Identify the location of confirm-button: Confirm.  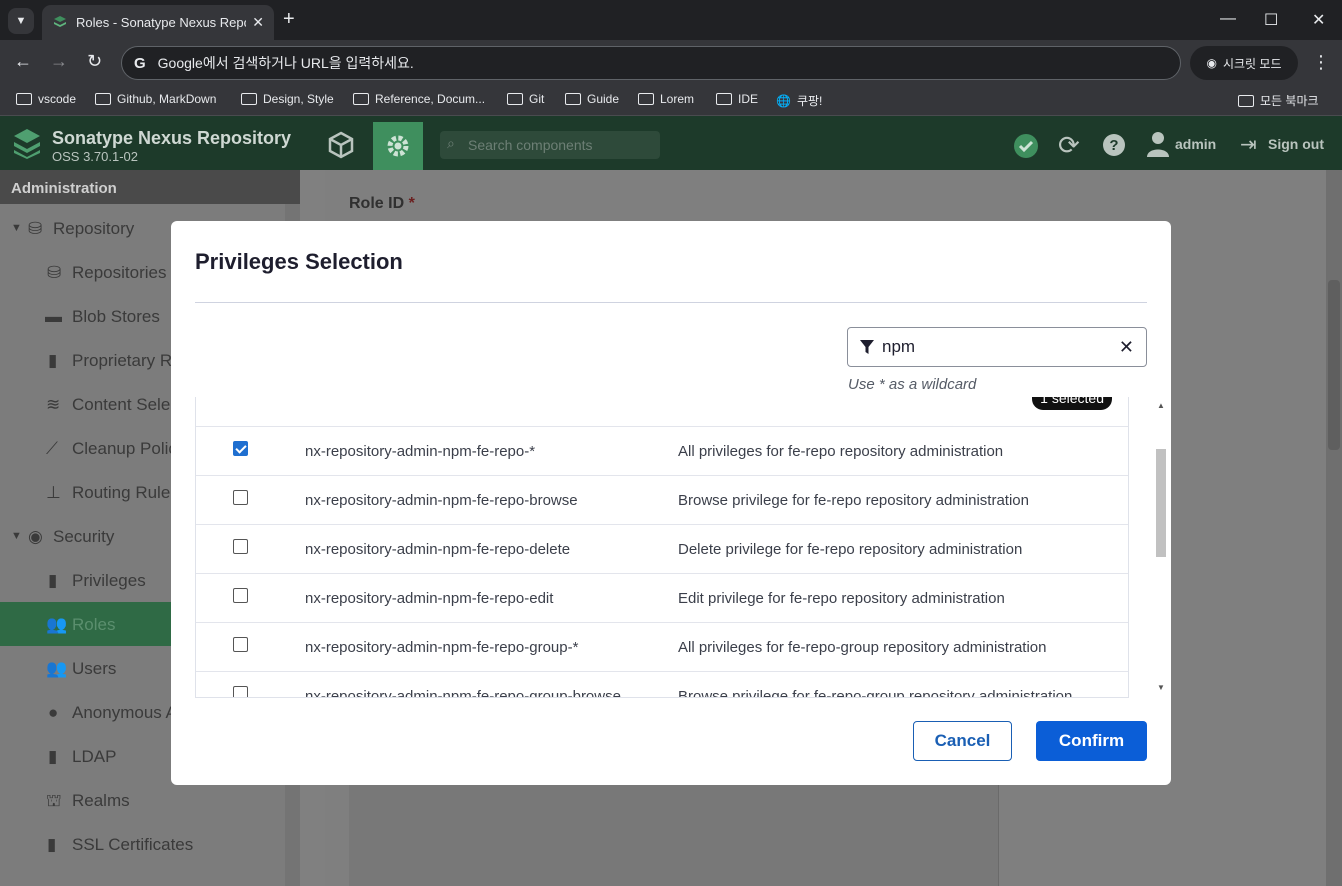
(1091, 741).